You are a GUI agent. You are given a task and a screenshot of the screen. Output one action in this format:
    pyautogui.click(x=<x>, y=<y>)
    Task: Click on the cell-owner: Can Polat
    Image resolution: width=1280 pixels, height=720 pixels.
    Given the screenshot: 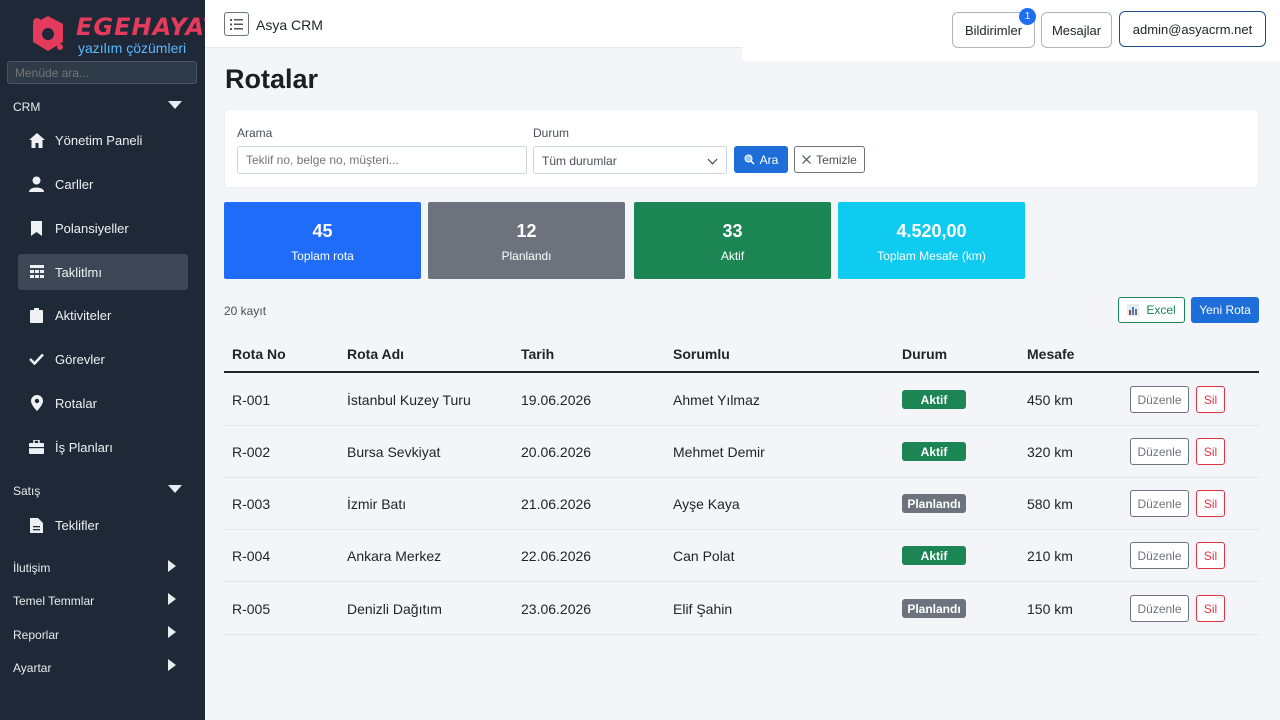 What is the action you would take?
    pyautogui.click(x=704, y=556)
    